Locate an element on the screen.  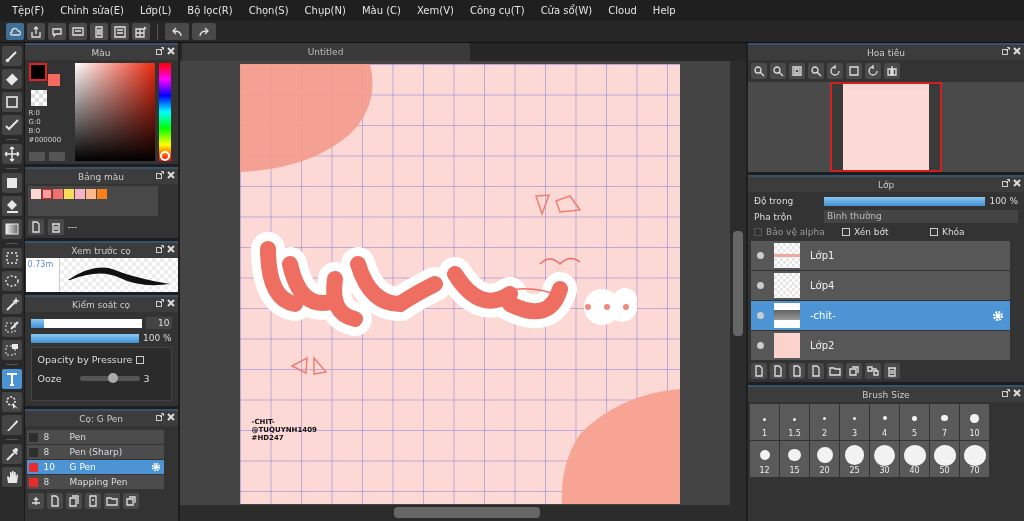
ooze-slider is located at coordinates (109, 378).